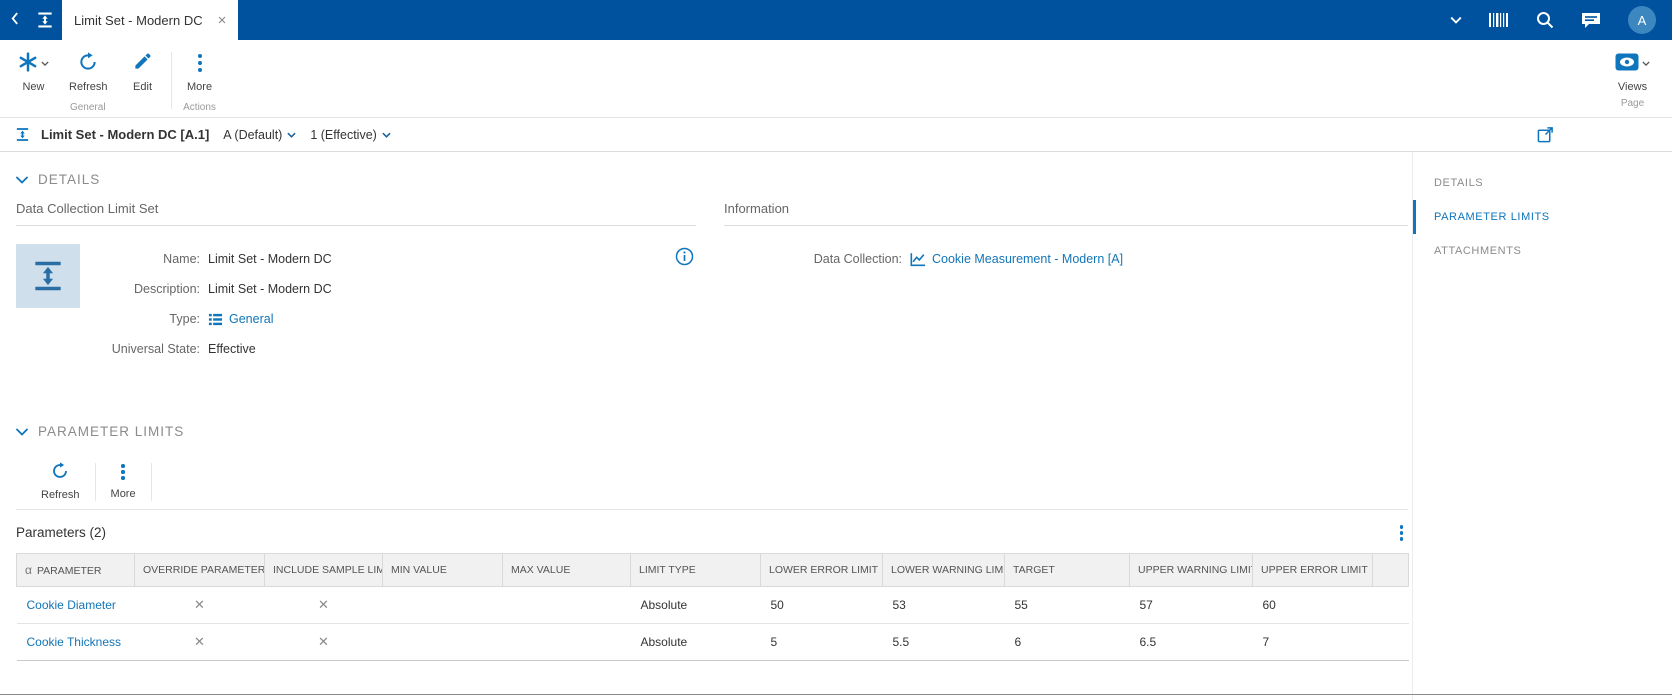 This screenshot has height=700, width=1672. What do you see at coordinates (1390, 642) in the screenshot?
I see `empty-cell` at bounding box center [1390, 642].